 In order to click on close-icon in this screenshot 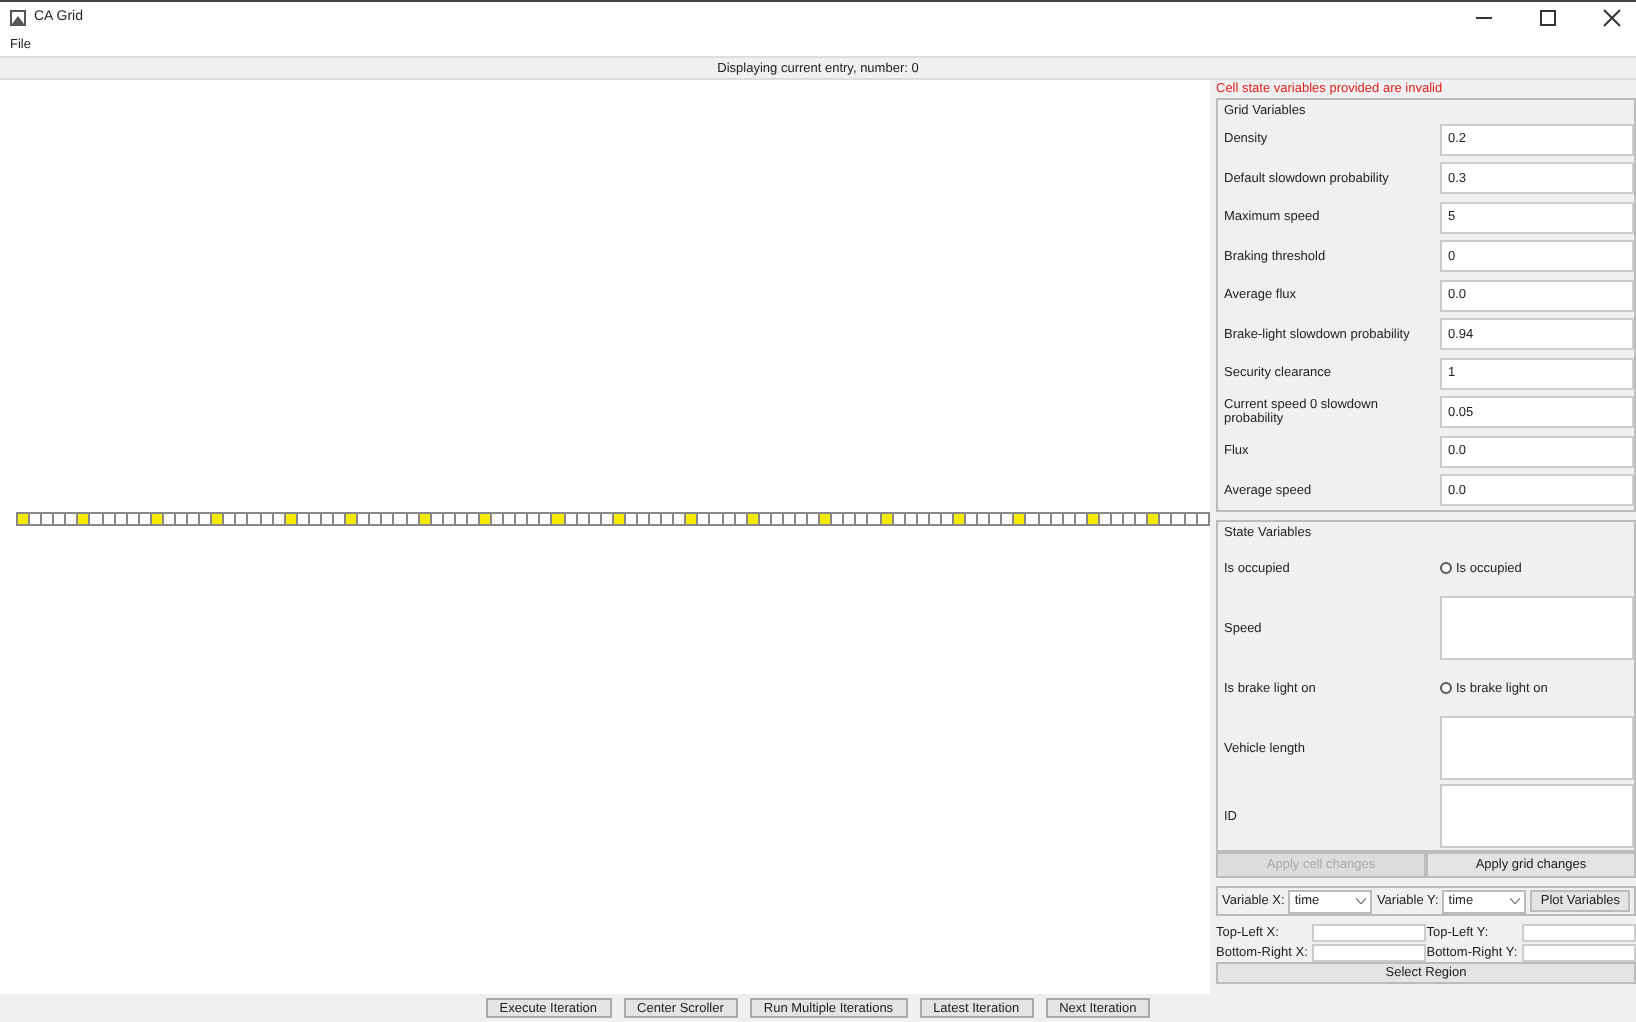, I will do `click(1612, 17)`.